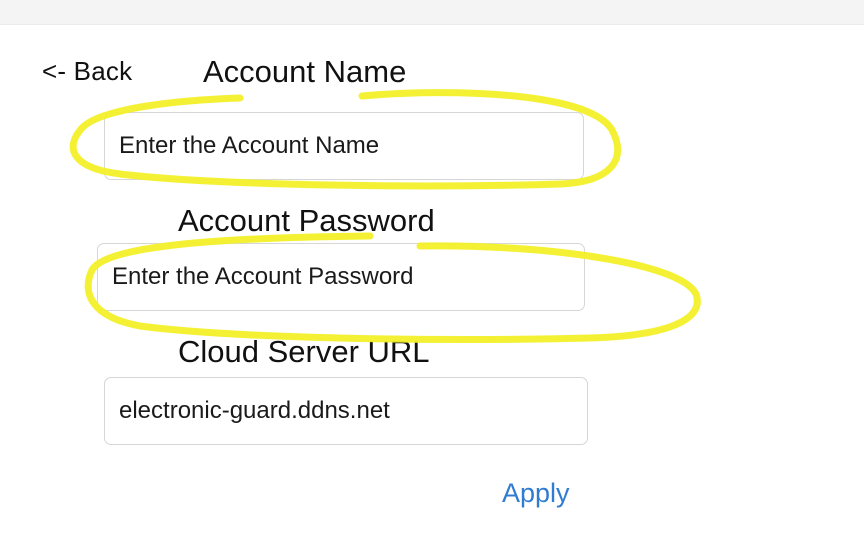  I want to click on cloud-server-url-label: Cloud Server URL, so click(304, 351).